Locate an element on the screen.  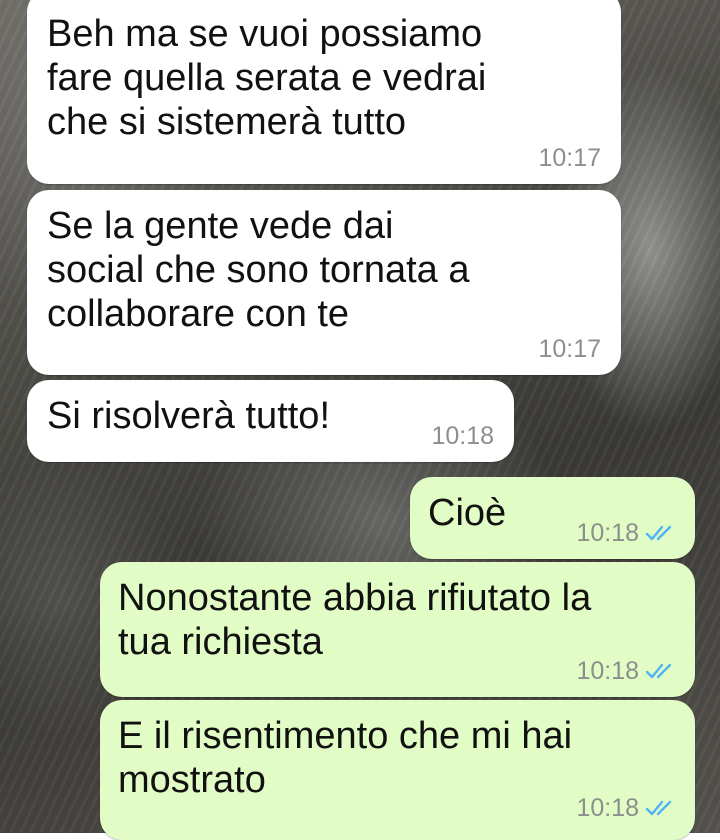
message-text: E il risentimento che mi hai mostrato is located at coordinates (345, 758).